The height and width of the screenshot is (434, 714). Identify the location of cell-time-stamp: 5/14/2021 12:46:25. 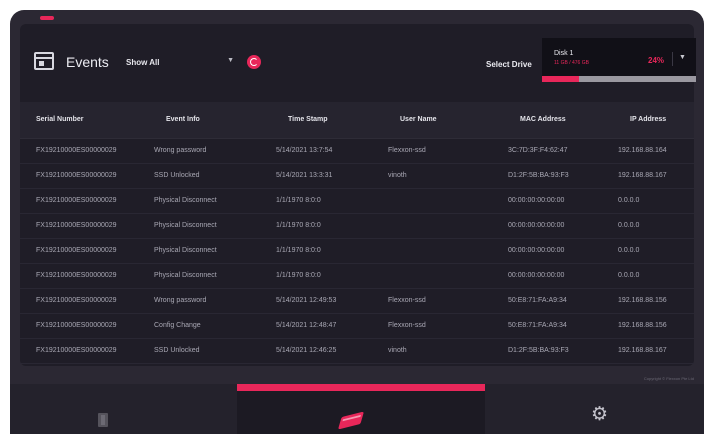
(316, 351).